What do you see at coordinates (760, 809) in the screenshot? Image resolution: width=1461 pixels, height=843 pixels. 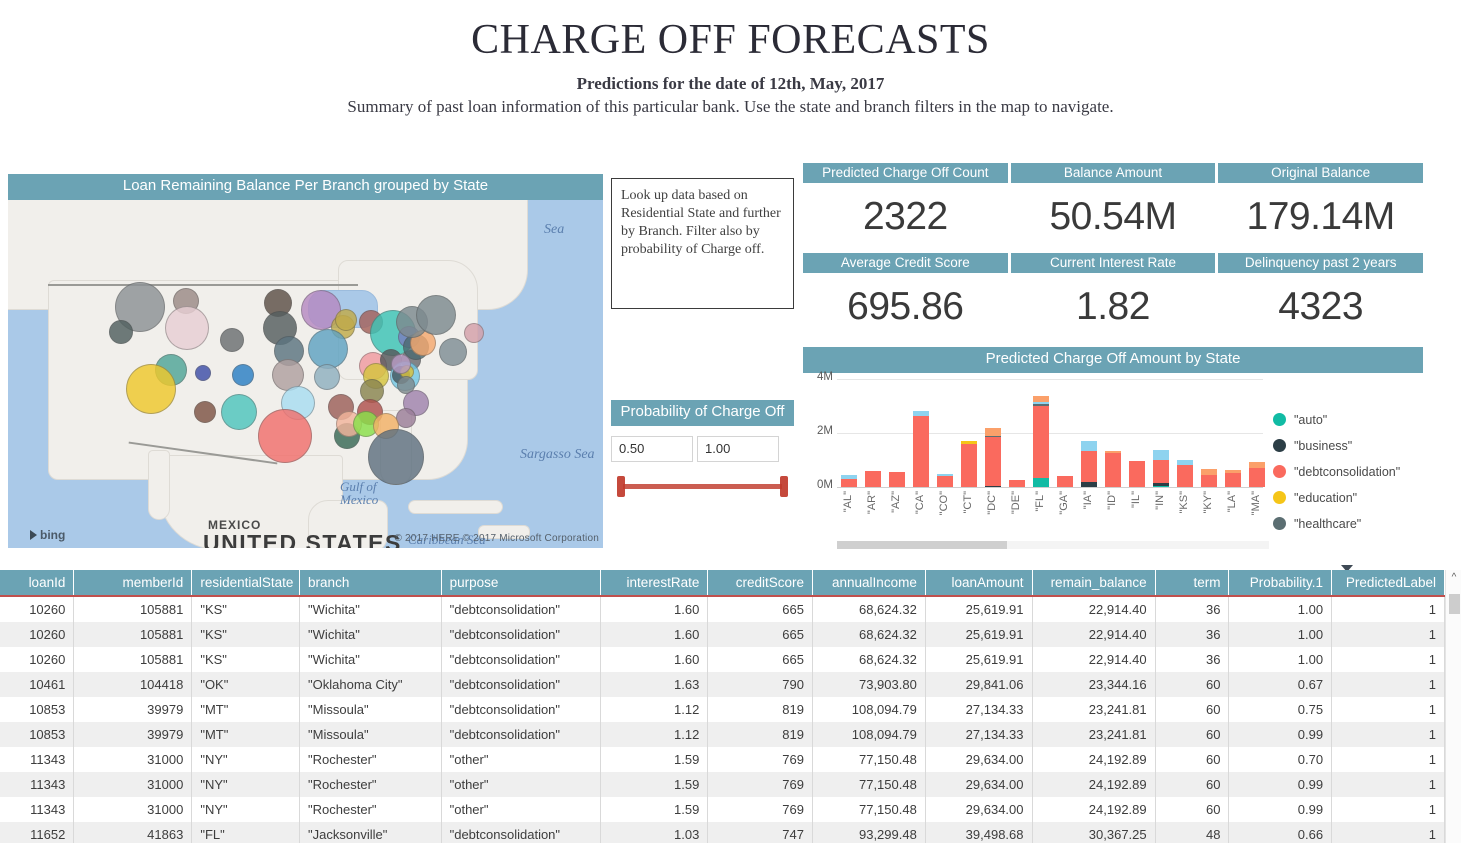 I see `table-cell-creditScore: 769` at bounding box center [760, 809].